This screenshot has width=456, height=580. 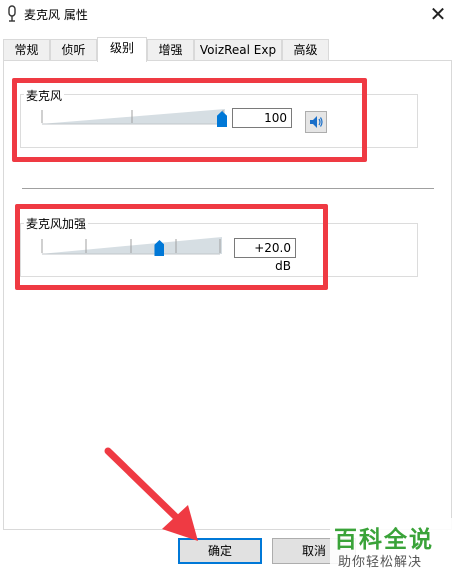 I want to click on microphone-icon, so click(x=12, y=13).